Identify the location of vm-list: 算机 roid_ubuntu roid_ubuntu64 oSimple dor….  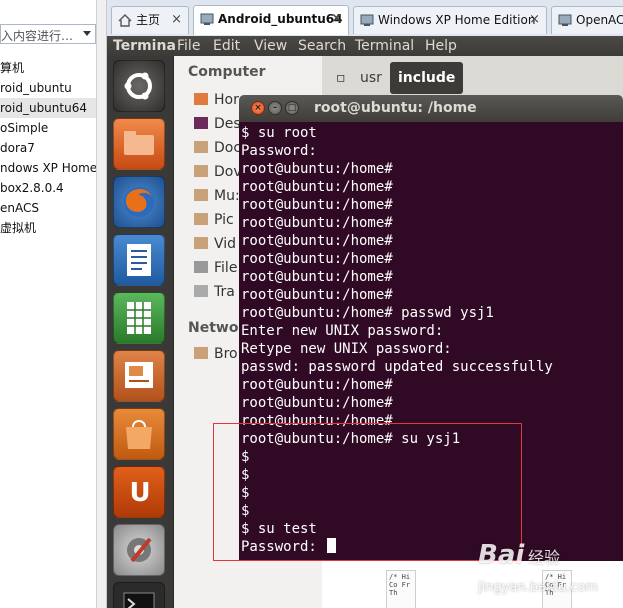
(53, 148).